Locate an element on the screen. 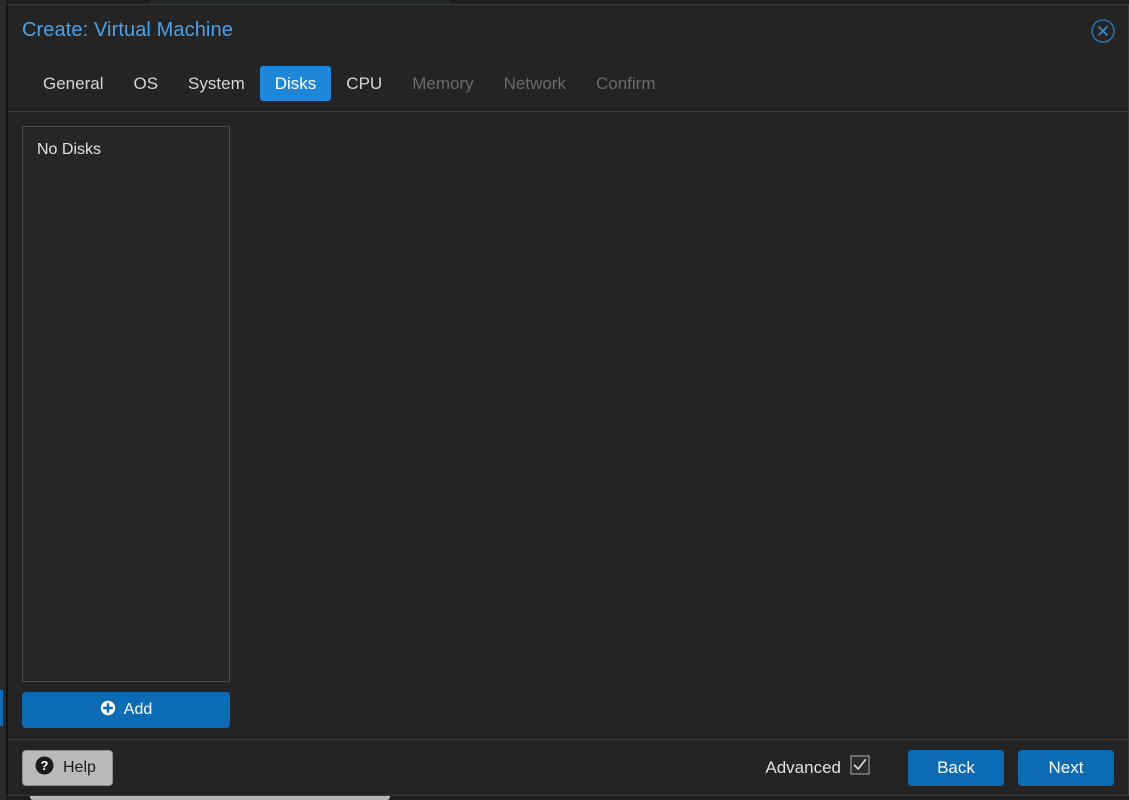 The height and width of the screenshot is (800, 1129). tab-disks: Disks is located at coordinates (295, 83).